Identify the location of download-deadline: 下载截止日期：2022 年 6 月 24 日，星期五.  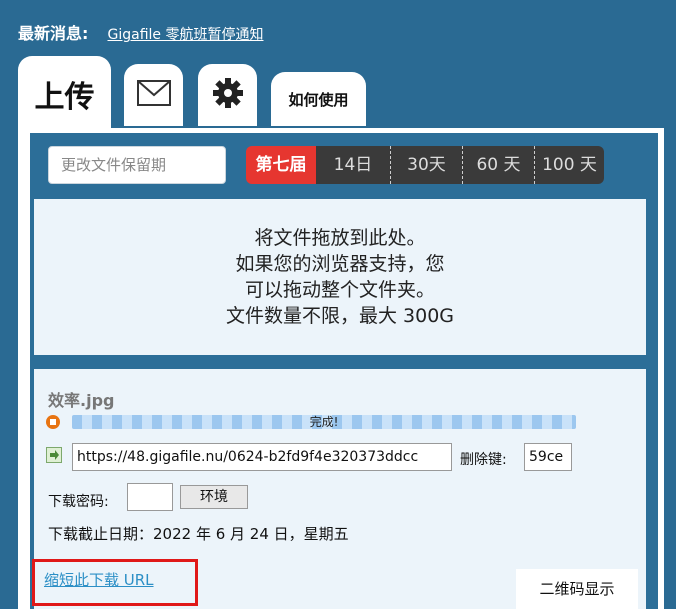
(198, 534).